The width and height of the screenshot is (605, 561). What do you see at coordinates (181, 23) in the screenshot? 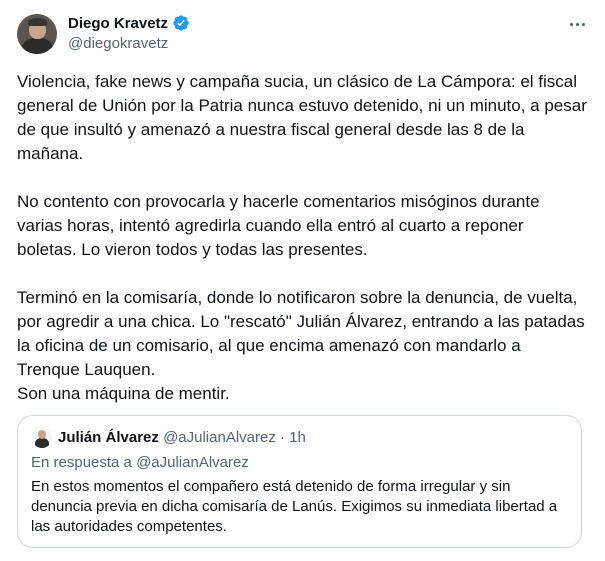
I see `verified-badge-icon` at bounding box center [181, 23].